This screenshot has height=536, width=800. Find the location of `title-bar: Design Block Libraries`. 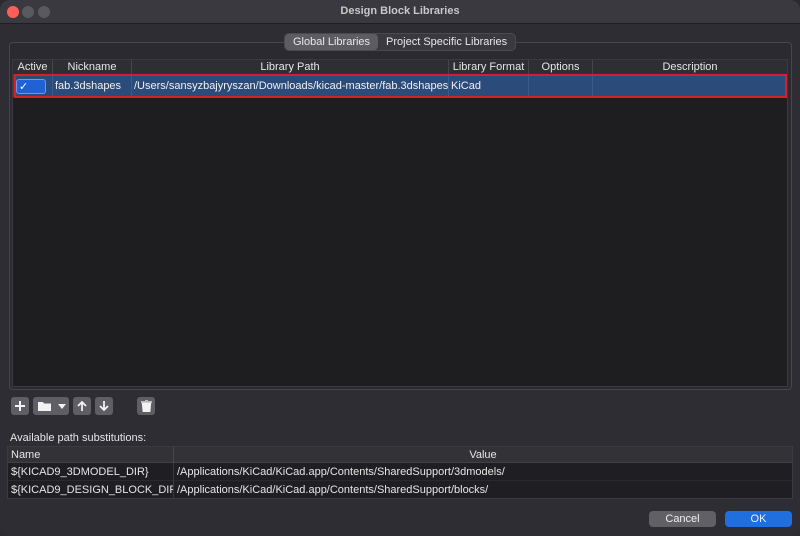

title-bar: Design Block Libraries is located at coordinates (400, 12).